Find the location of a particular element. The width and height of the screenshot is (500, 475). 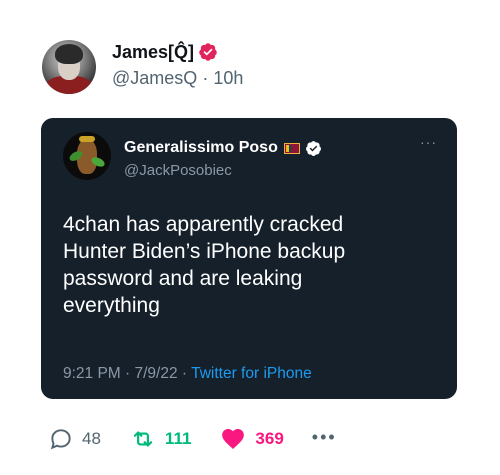

quoted-tweet-meta: 9:21 PM · 7/9/22 · Twitter for iPhone is located at coordinates (187, 374).